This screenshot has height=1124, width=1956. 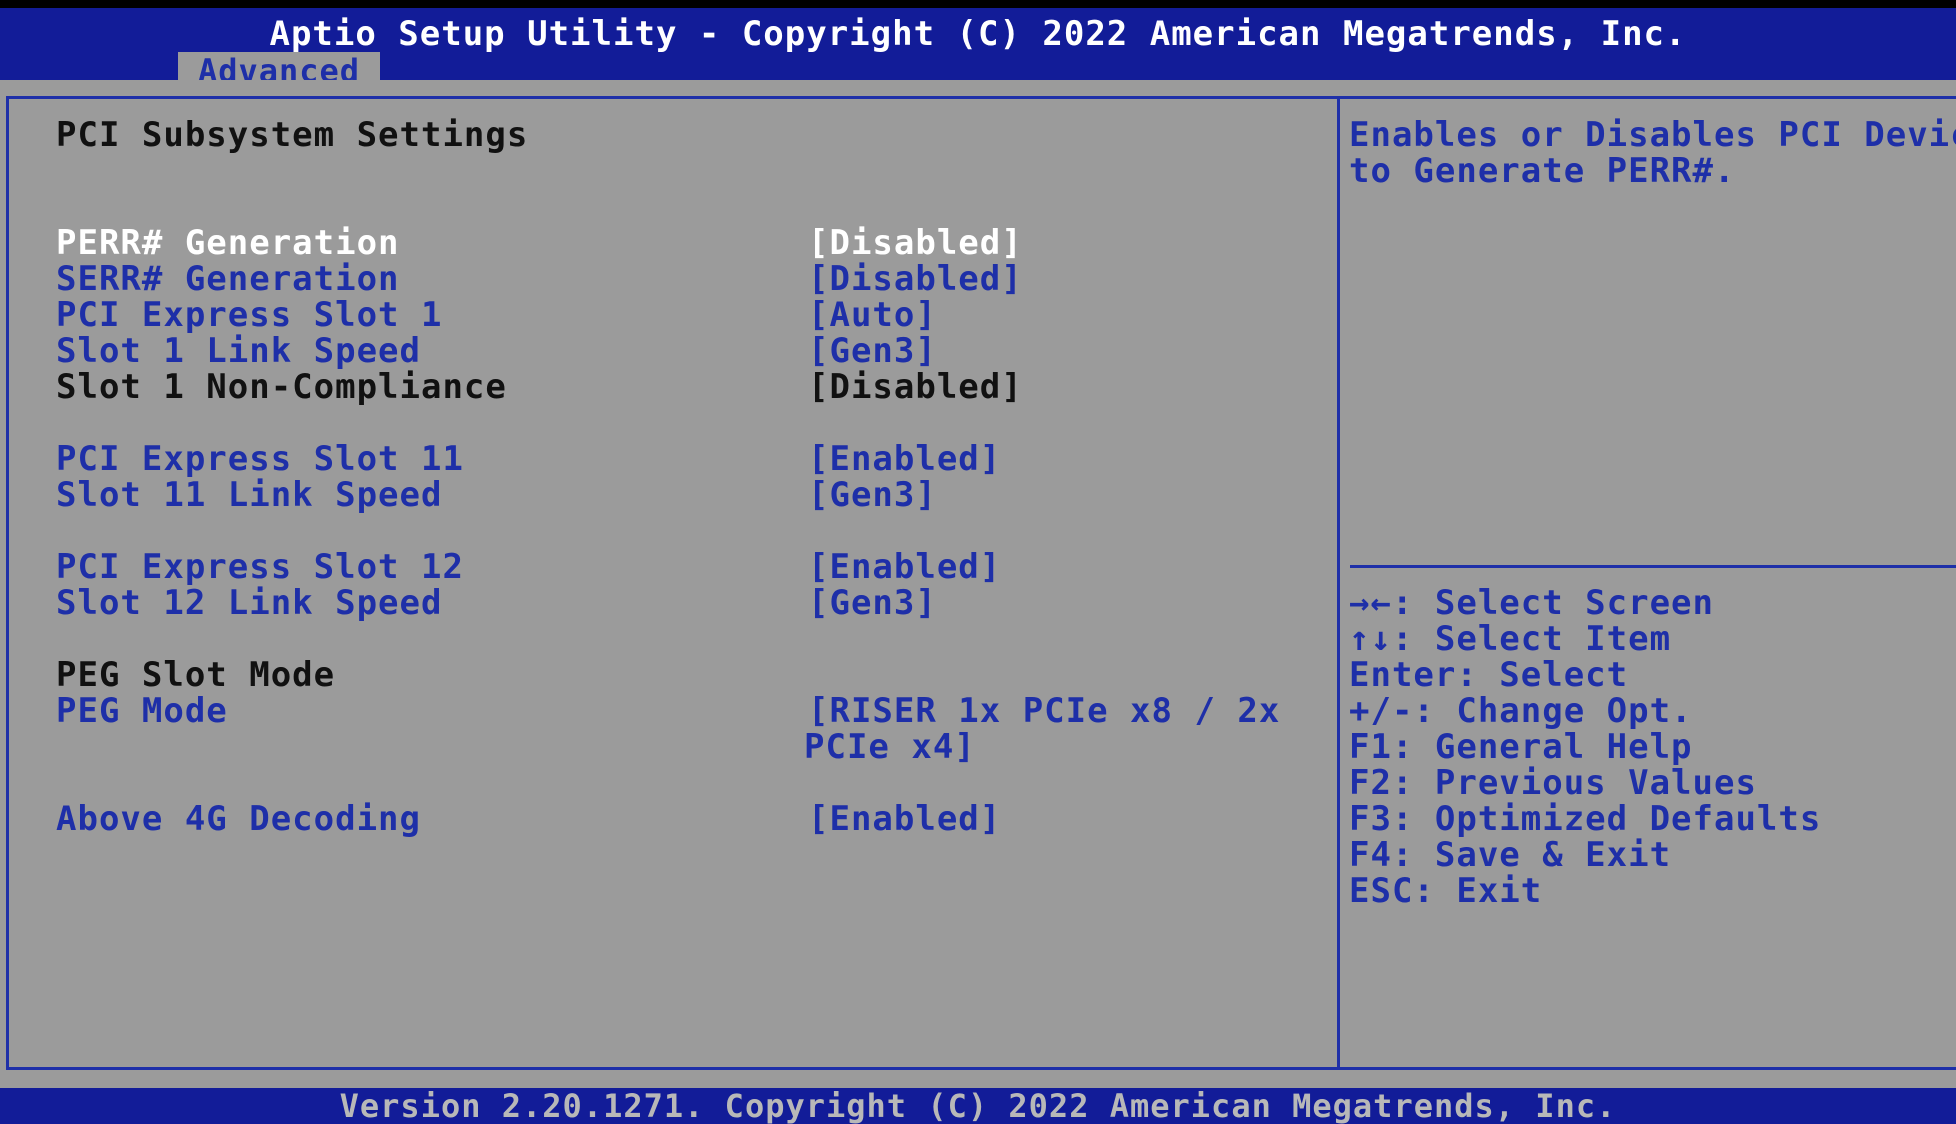 I want to click on key-hint-change-opt: +/-: Change Opt., so click(x=1521, y=711).